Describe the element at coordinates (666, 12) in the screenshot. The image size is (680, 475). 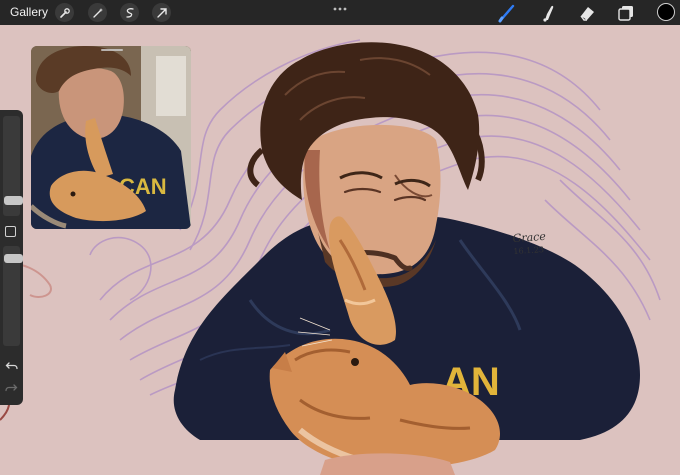
I see `color-picker-button` at that location.